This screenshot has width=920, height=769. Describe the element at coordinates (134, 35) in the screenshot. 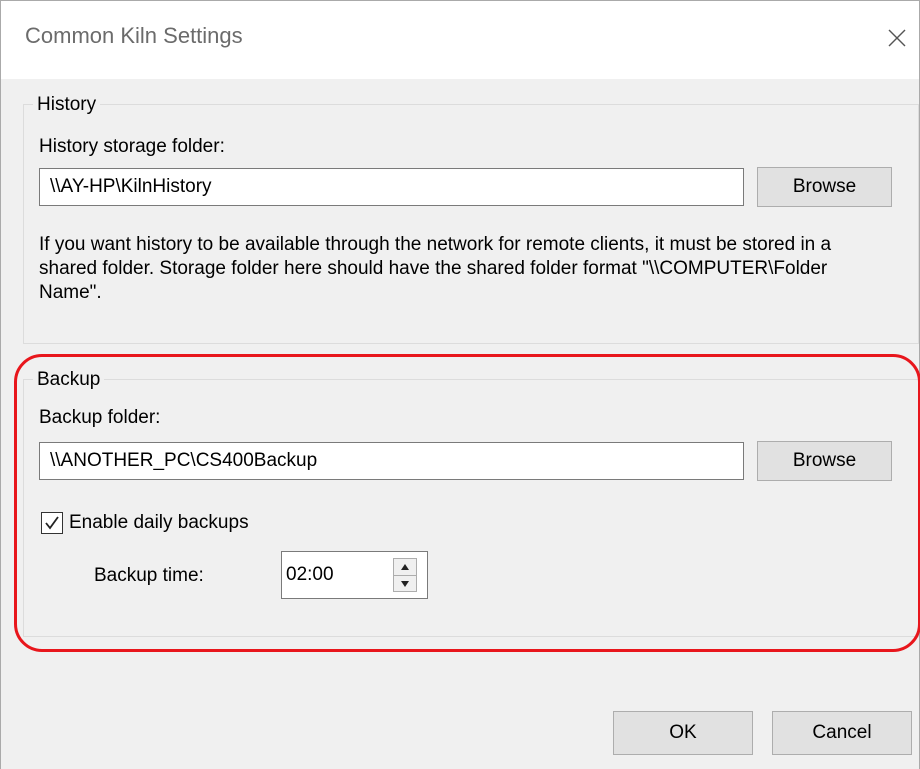

I see `dialog-title: Common Kiln Settings` at that location.